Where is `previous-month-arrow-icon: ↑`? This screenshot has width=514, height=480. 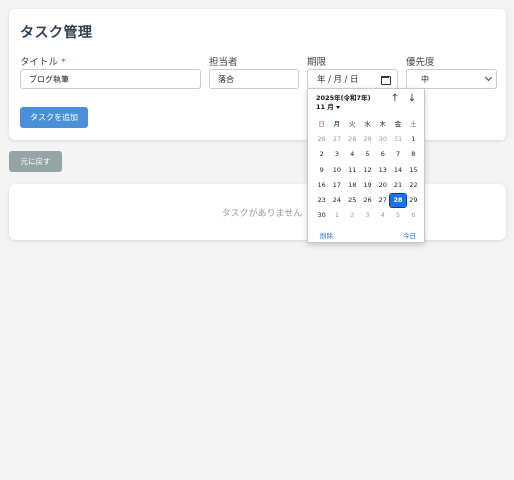
previous-month-arrow-icon: ↑ is located at coordinates (395, 99).